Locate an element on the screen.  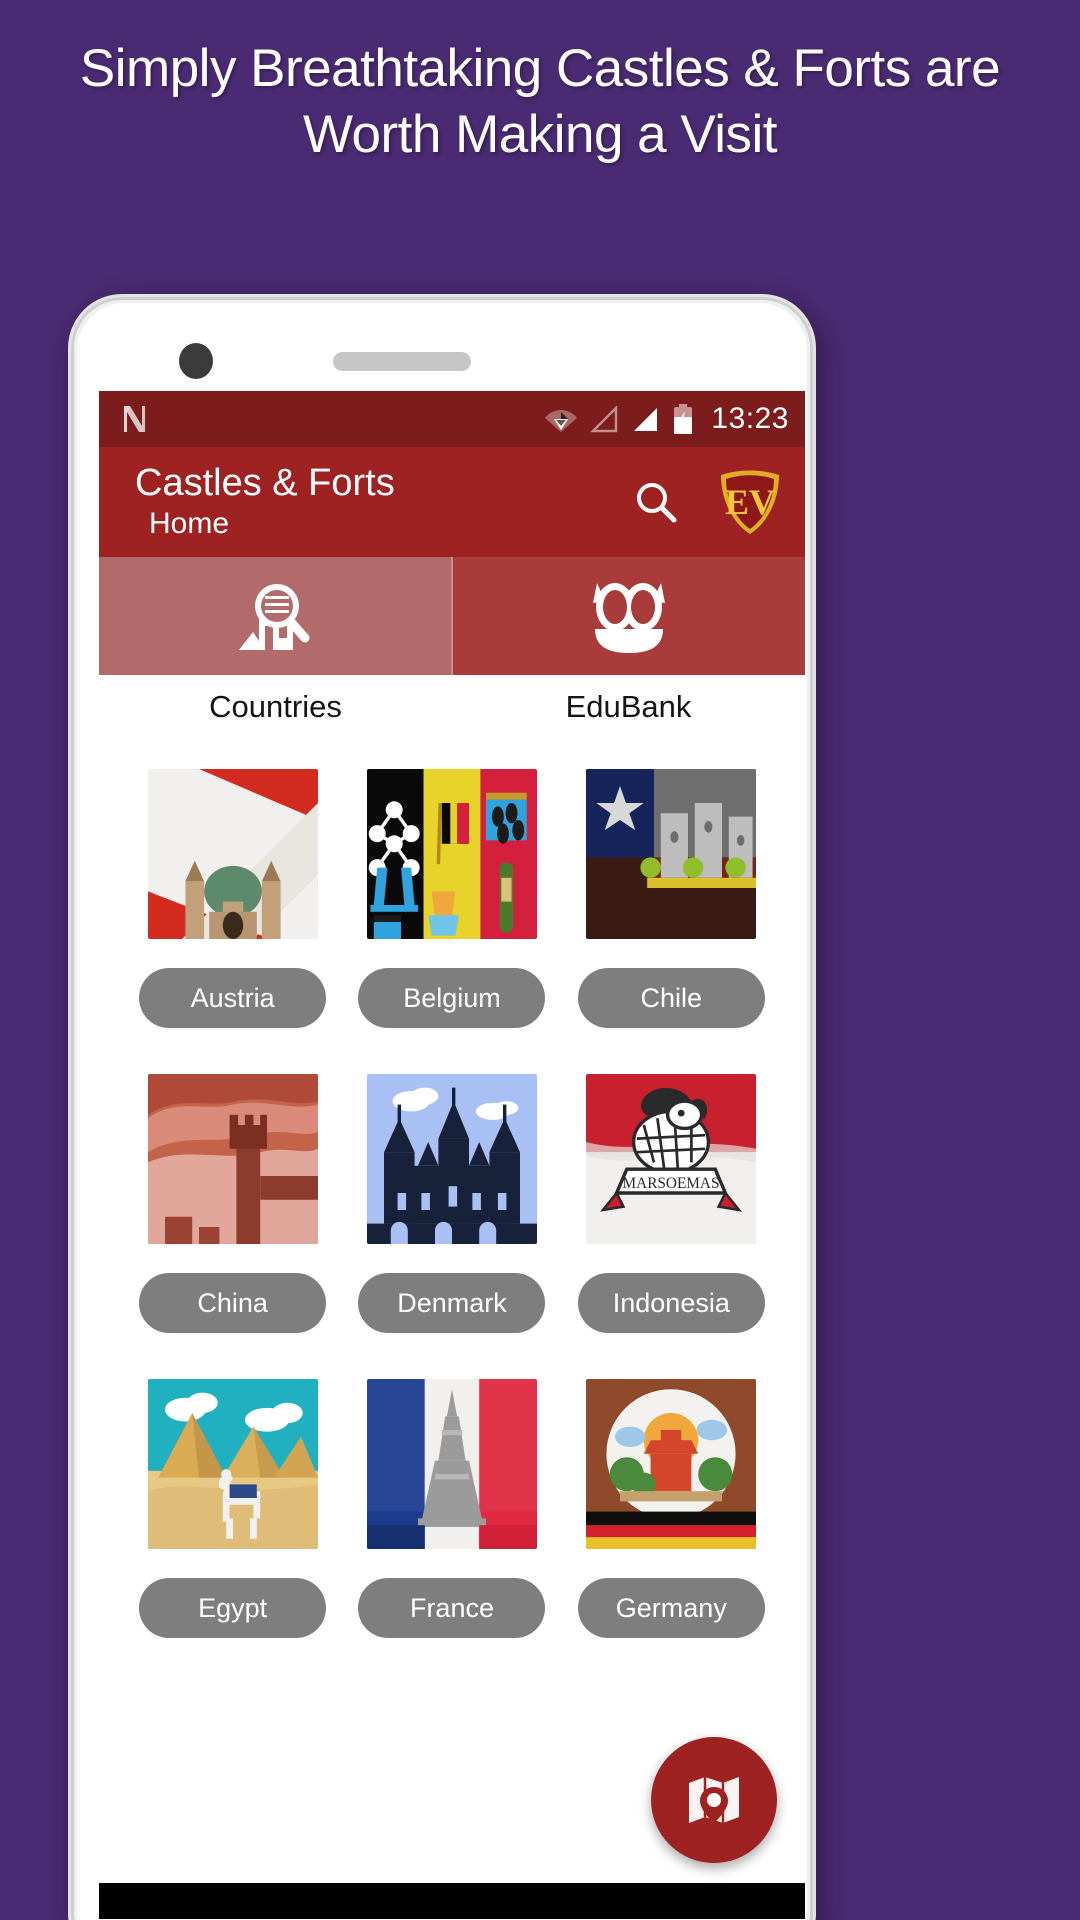
status-bar: 13:23 is located at coordinates (452, 419).